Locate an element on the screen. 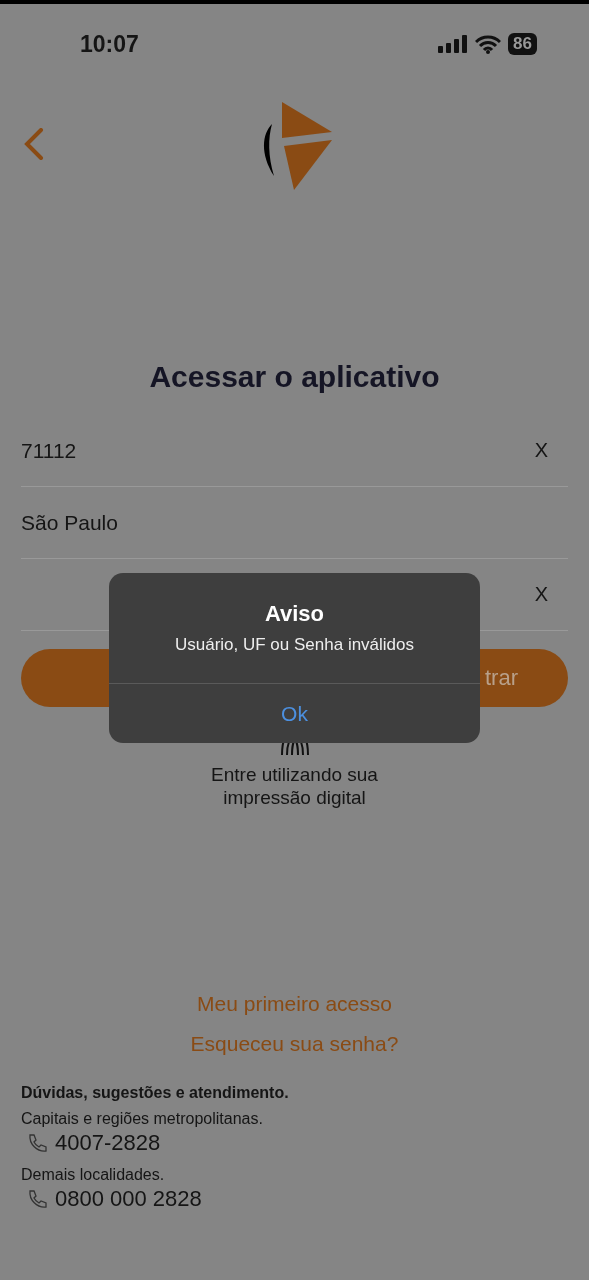 This screenshot has width=589, height=1280. battery-level: 86 is located at coordinates (522, 44).